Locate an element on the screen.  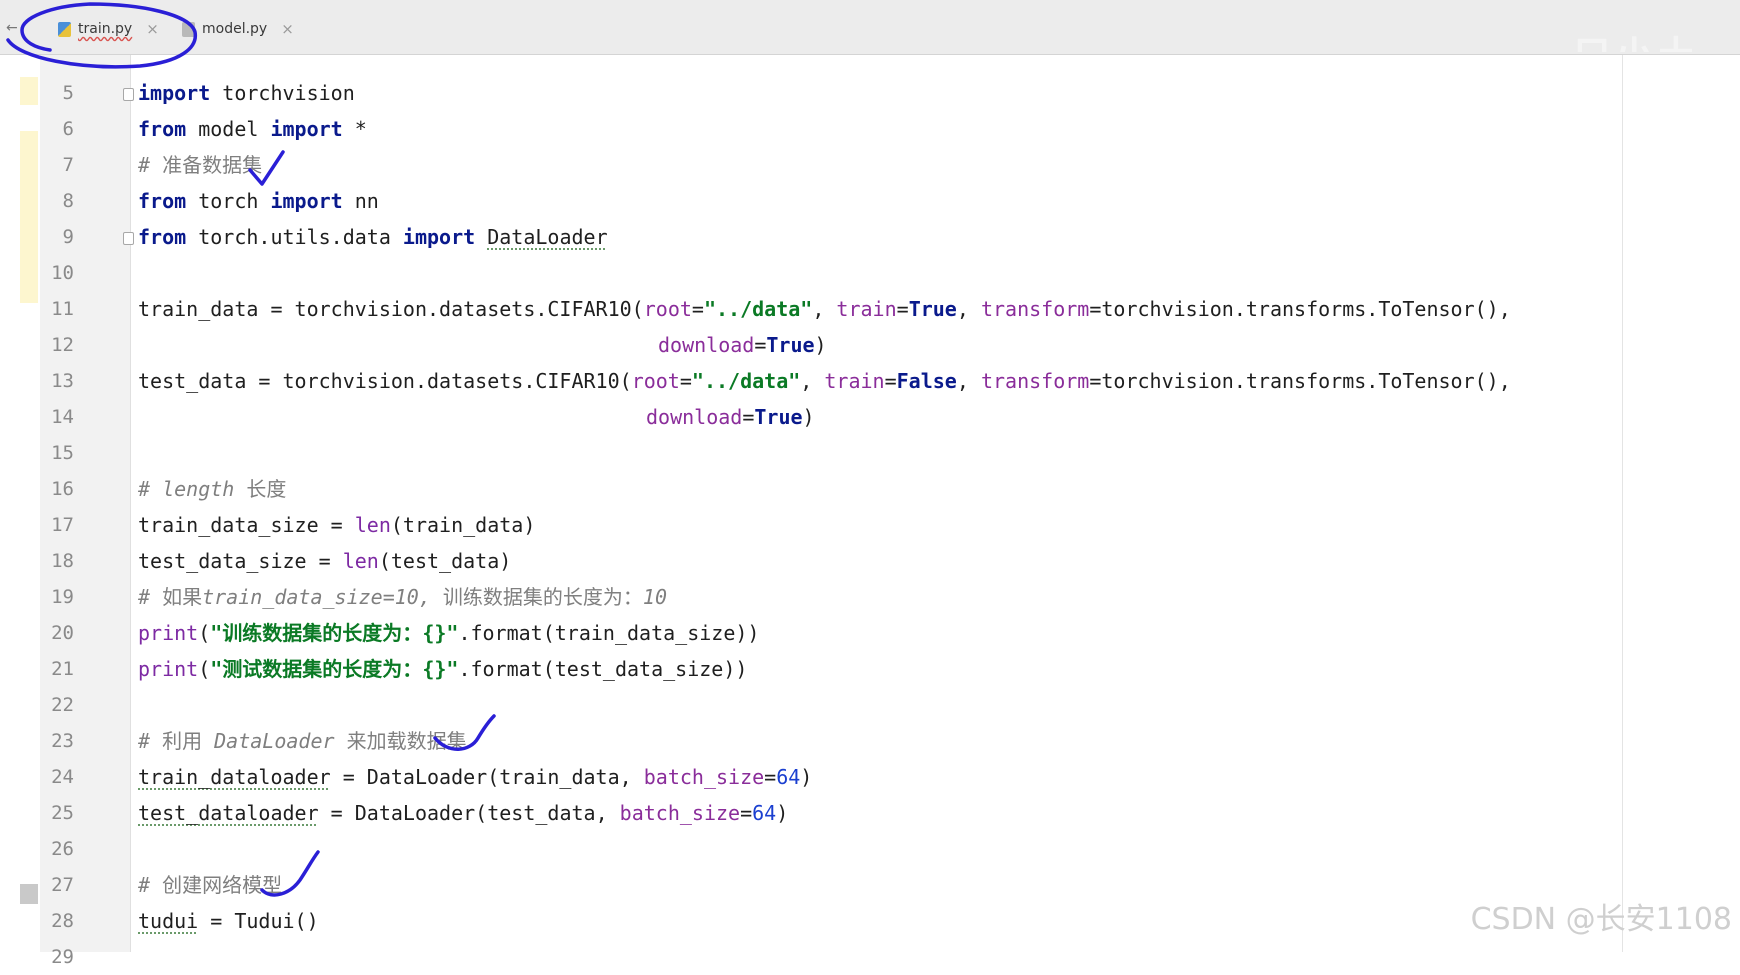
tab-scroll-left-icon: ← is located at coordinates (12, 28).